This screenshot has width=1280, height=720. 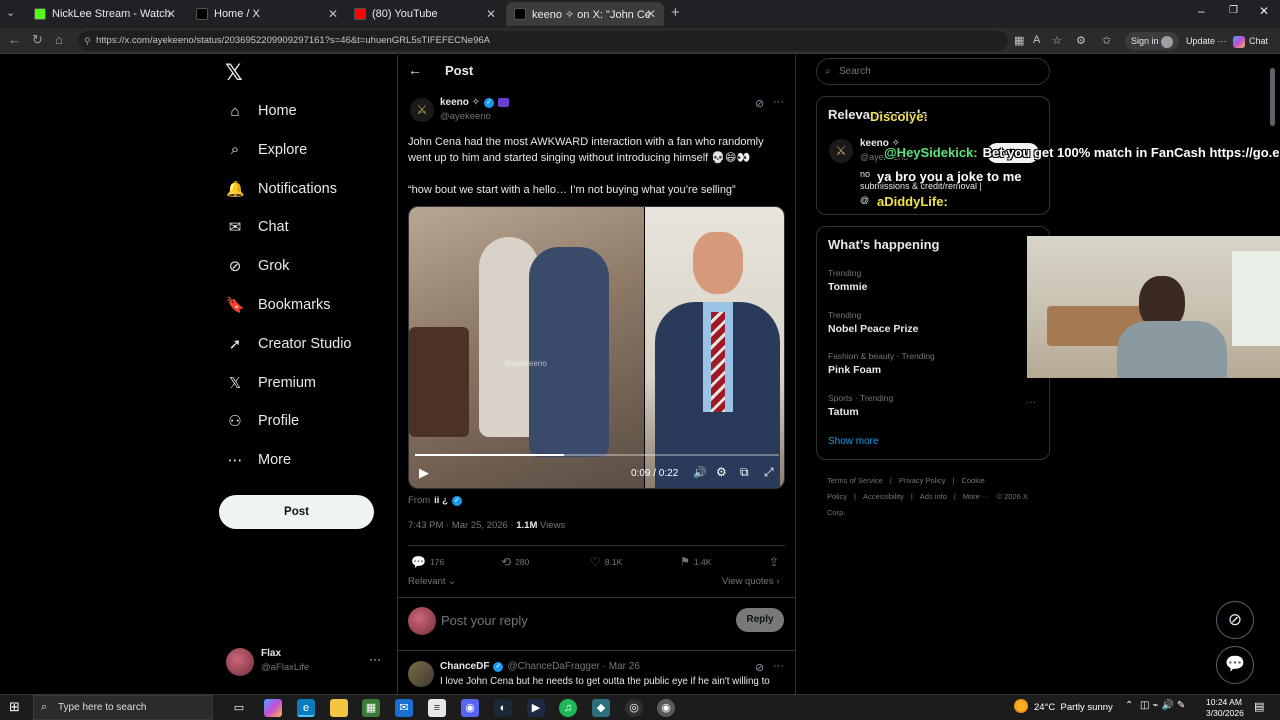 I want to click on from-row: From ii ¿ ✓, so click(x=435, y=500).